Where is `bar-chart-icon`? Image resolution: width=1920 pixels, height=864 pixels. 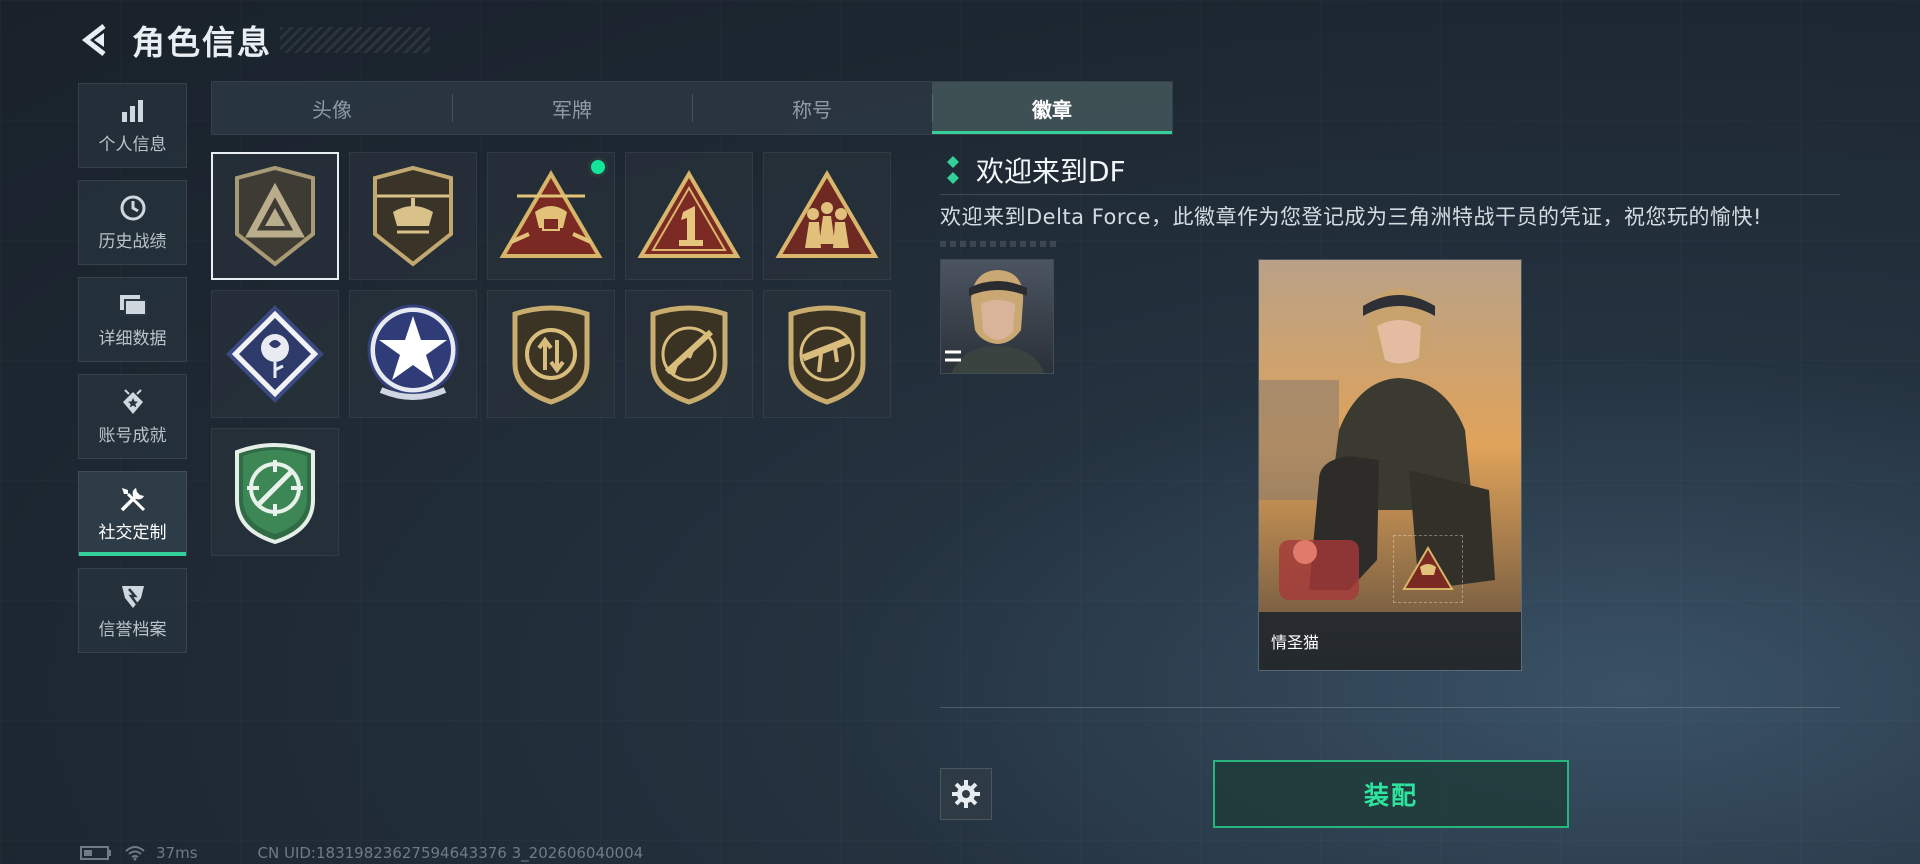 bar-chart-icon is located at coordinates (133, 111).